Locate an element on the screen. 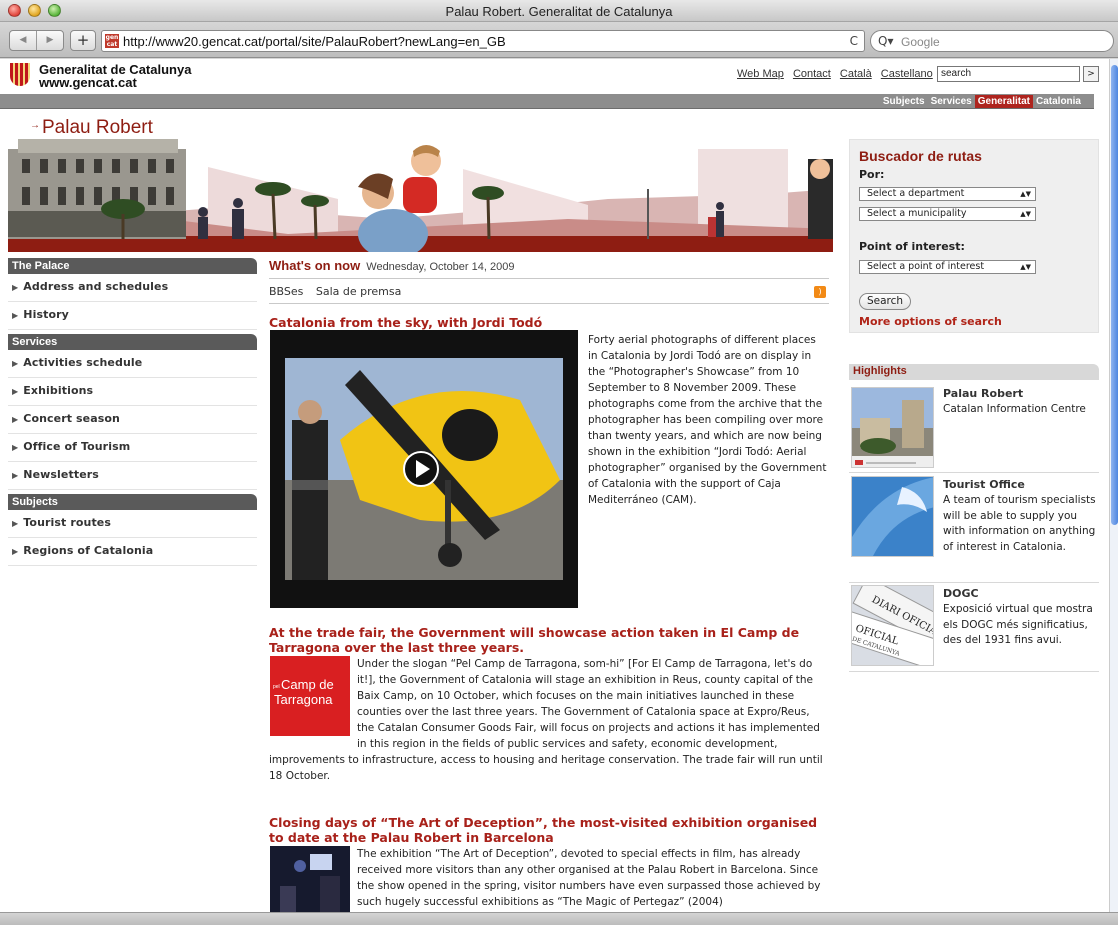 The height and width of the screenshot is (925, 1118). sidebar-item-tourist-routes: ▶ Tourist routes is located at coordinates (132, 524).